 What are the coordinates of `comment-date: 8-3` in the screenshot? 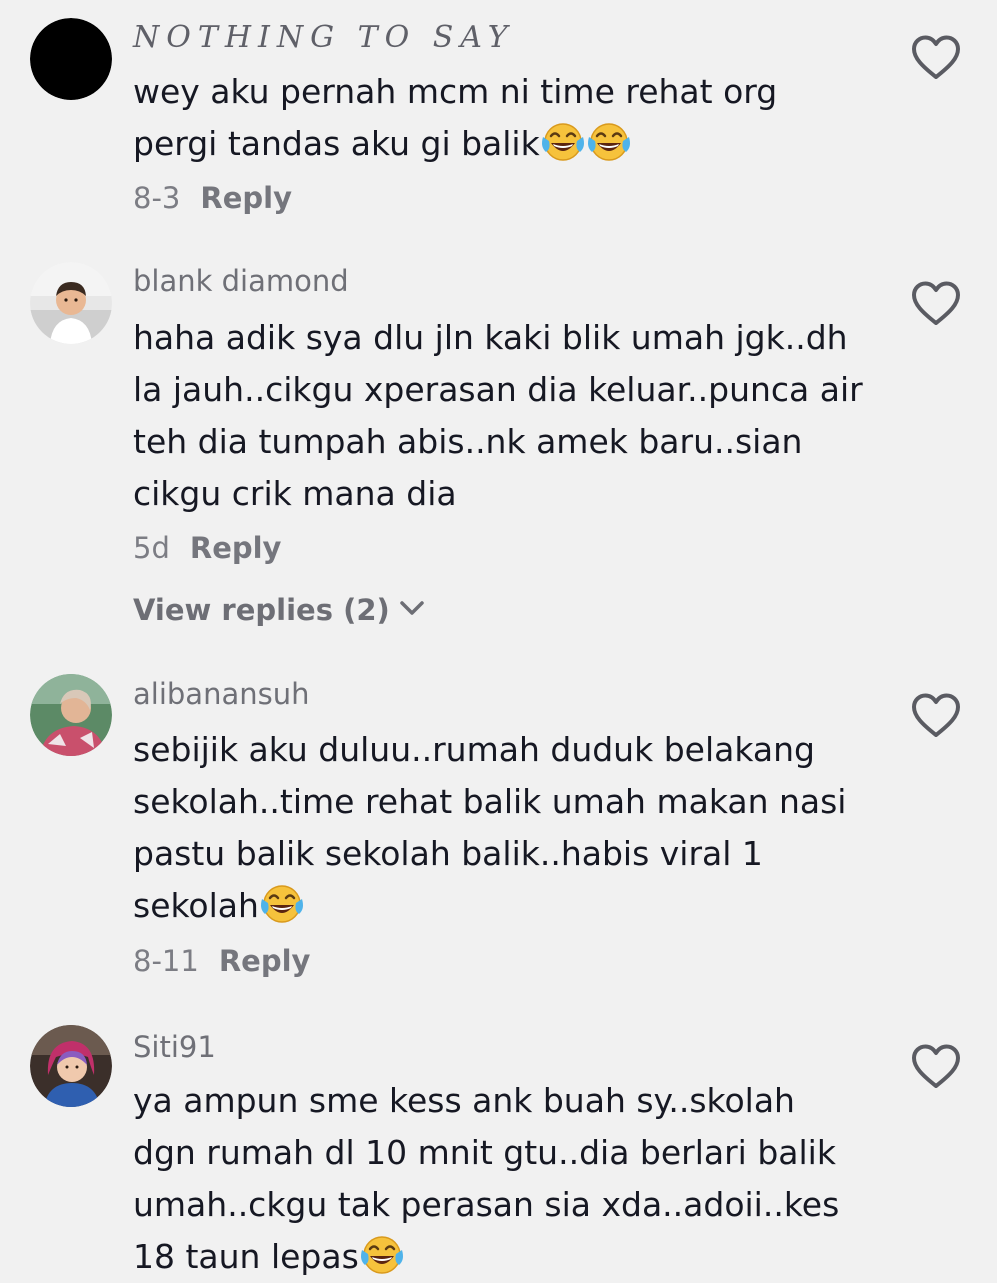 It's located at (157, 198).